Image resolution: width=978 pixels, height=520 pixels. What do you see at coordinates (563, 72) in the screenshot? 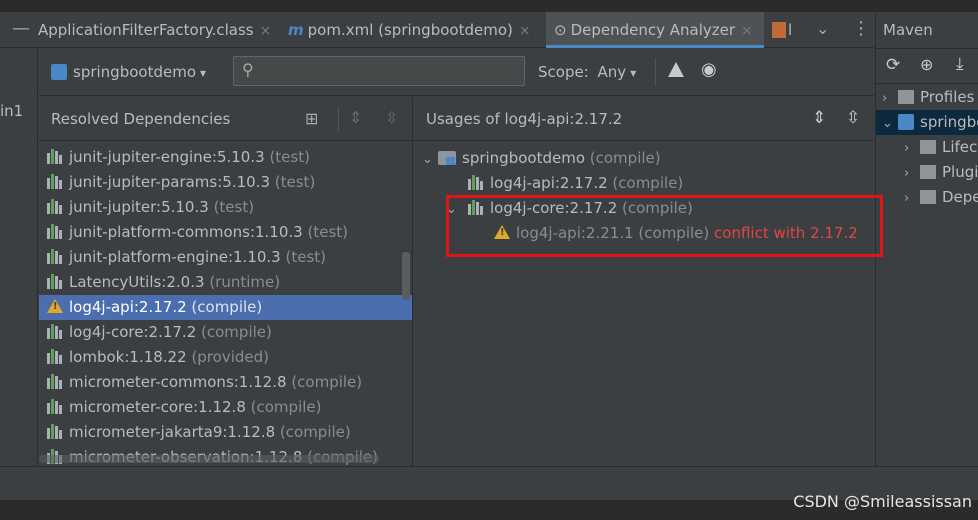
I see `scope-label: Scope:` at bounding box center [563, 72].